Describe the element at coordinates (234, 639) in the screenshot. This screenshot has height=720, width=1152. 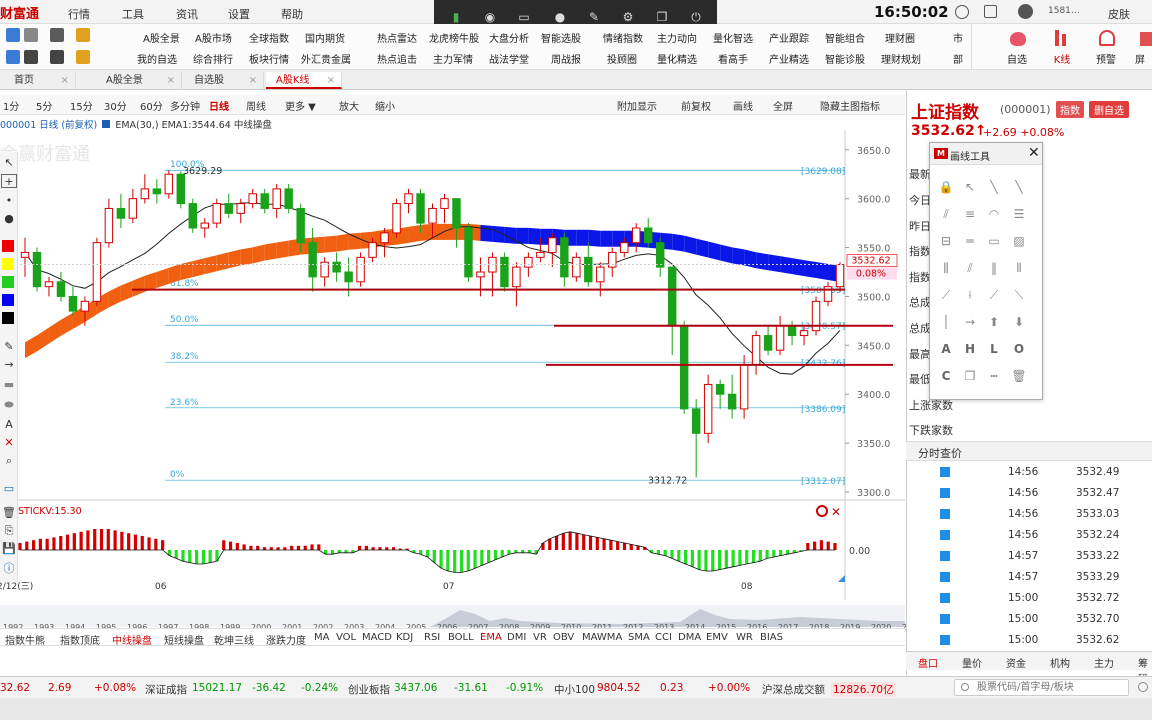
I see `indicator-tab: 乾坤三线` at that location.